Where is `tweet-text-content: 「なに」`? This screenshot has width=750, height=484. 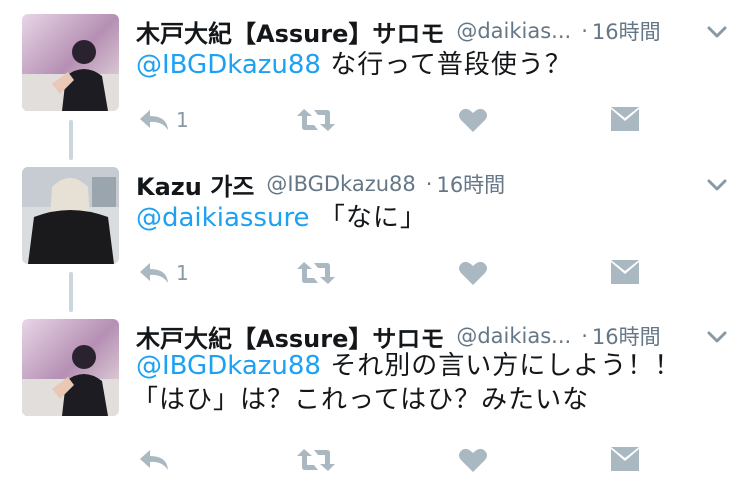 tweet-text-content: 「なに」 is located at coordinates (368, 218).